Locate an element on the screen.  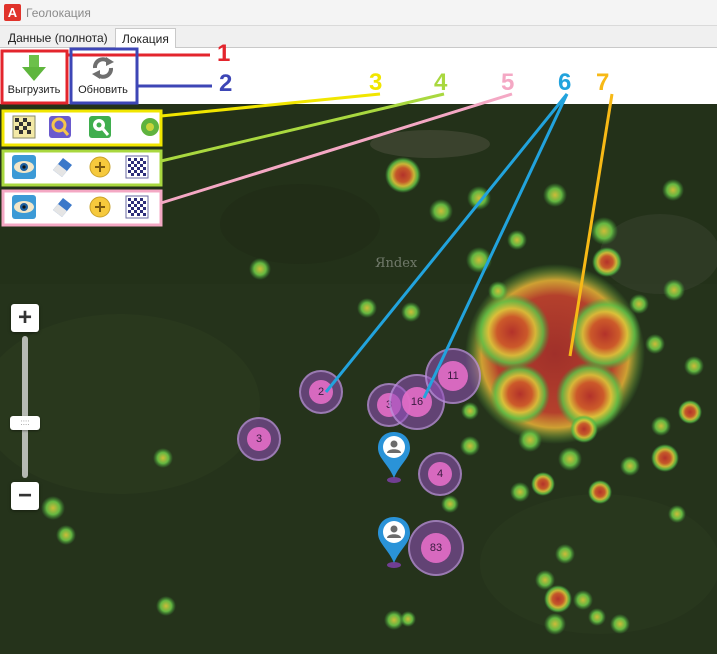
window-title: Геолокация is located at coordinates (58, 13).